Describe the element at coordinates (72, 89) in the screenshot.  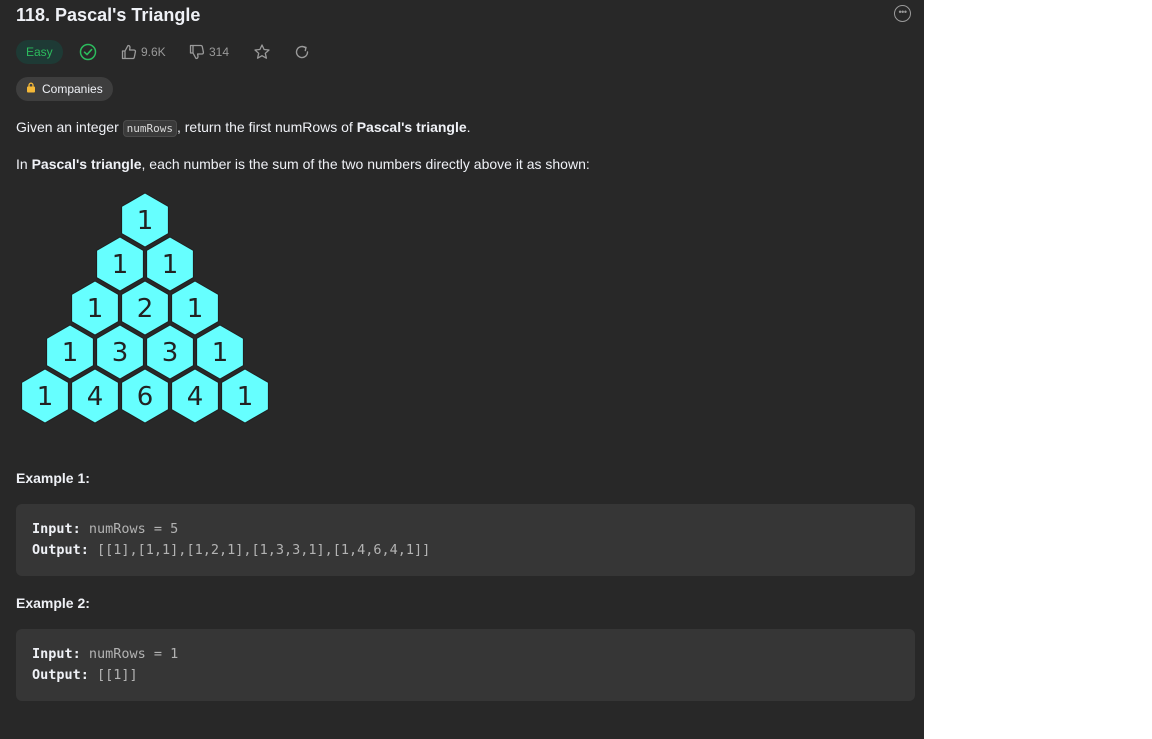
I see `companies-label: Companies` at that location.